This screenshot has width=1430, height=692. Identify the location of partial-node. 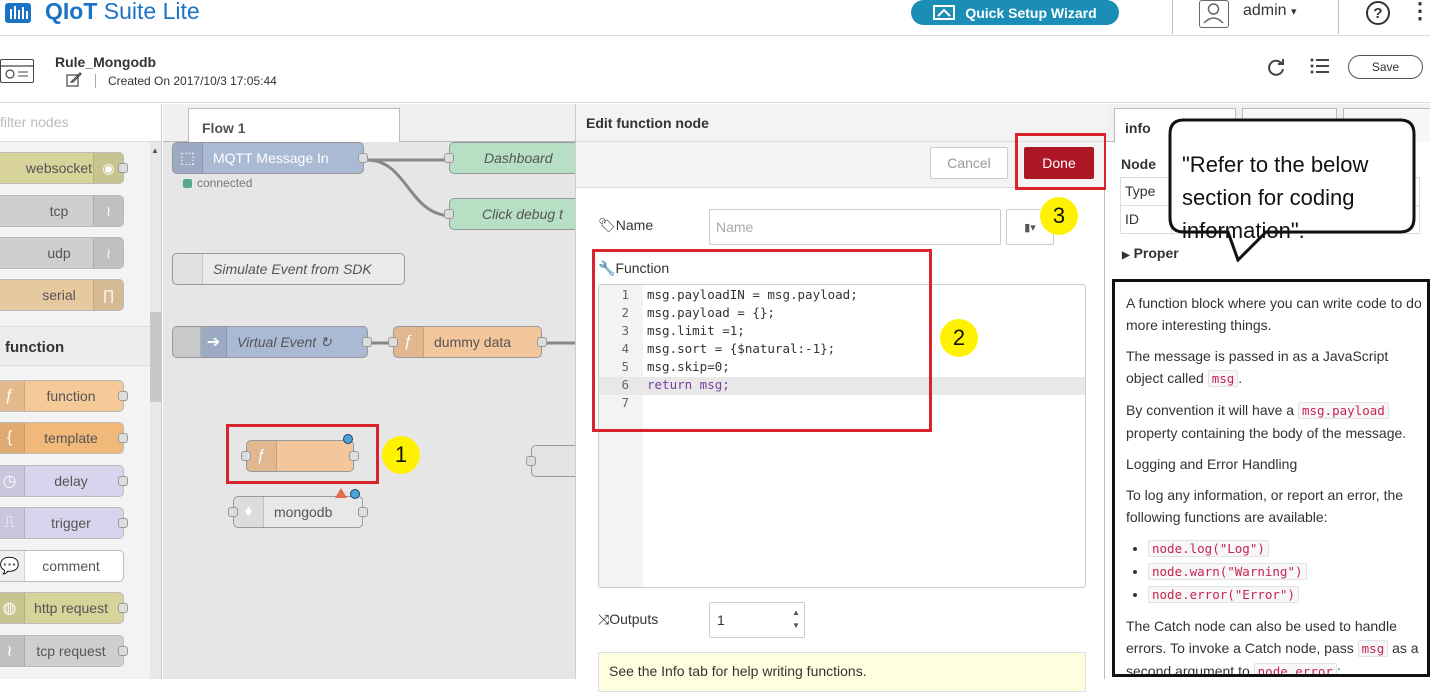
(553, 461).